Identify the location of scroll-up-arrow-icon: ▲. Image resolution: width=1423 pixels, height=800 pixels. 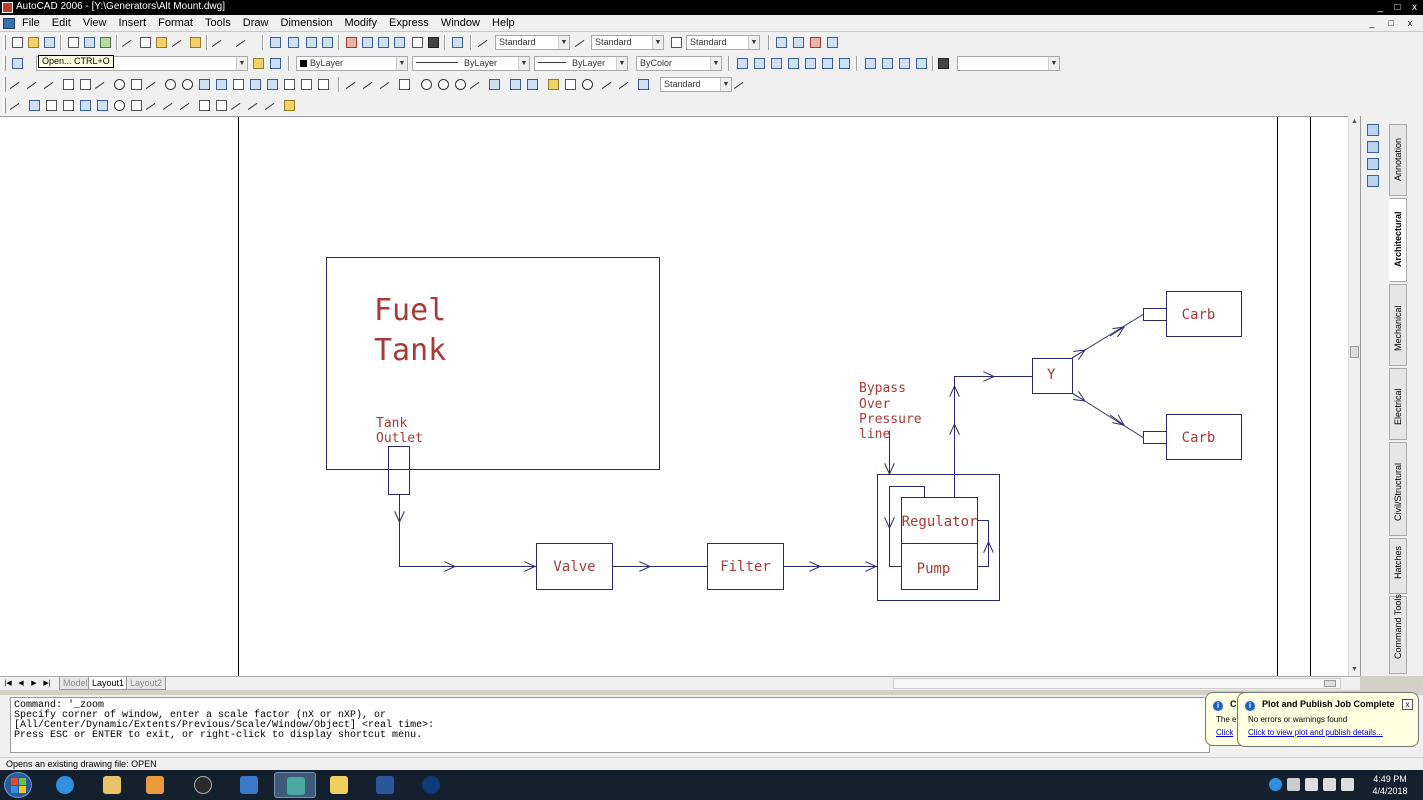
(1354, 122).